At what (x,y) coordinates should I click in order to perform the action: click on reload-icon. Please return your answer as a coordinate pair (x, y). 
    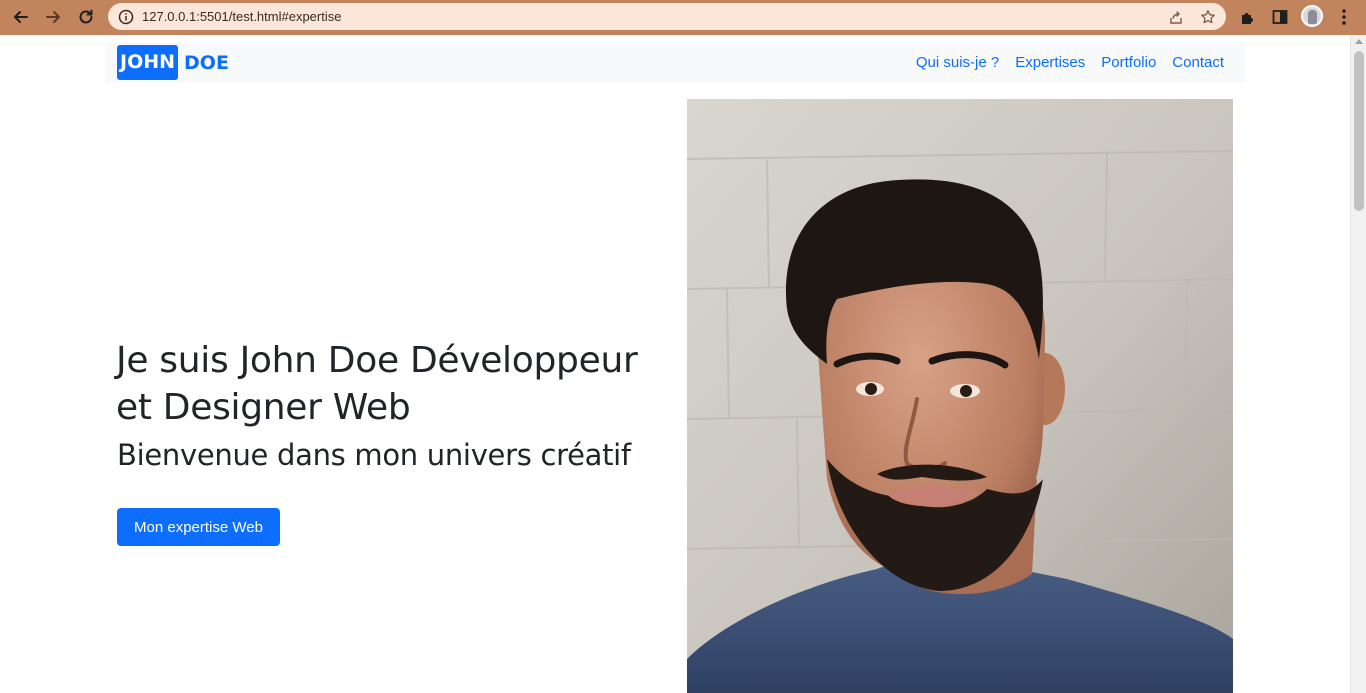
    Looking at the image, I should click on (86, 17).